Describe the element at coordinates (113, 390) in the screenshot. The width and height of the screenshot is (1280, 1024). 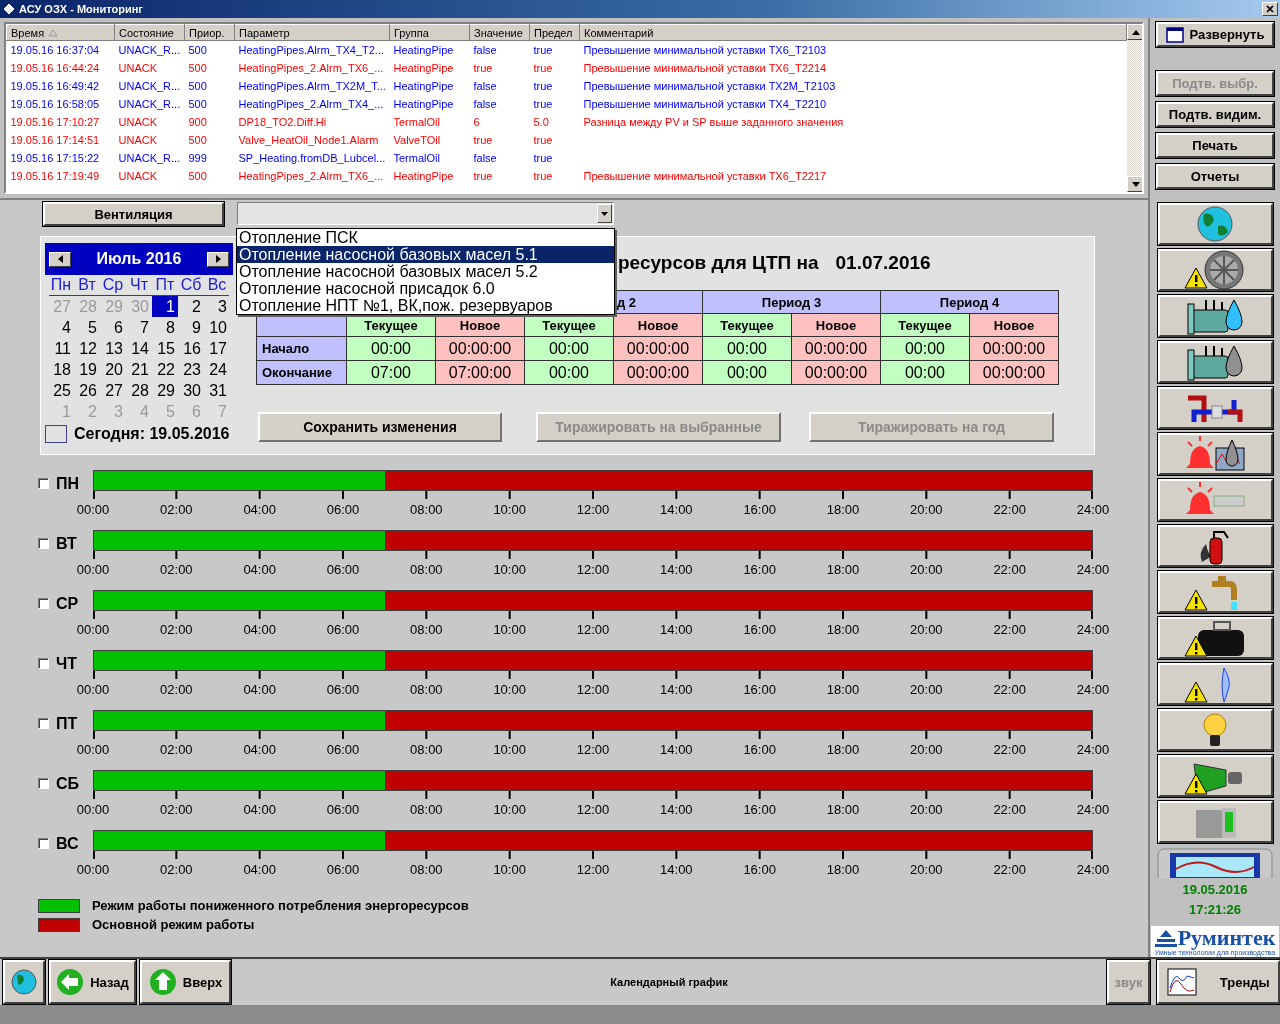
I see `calendar-day: 27` at that location.